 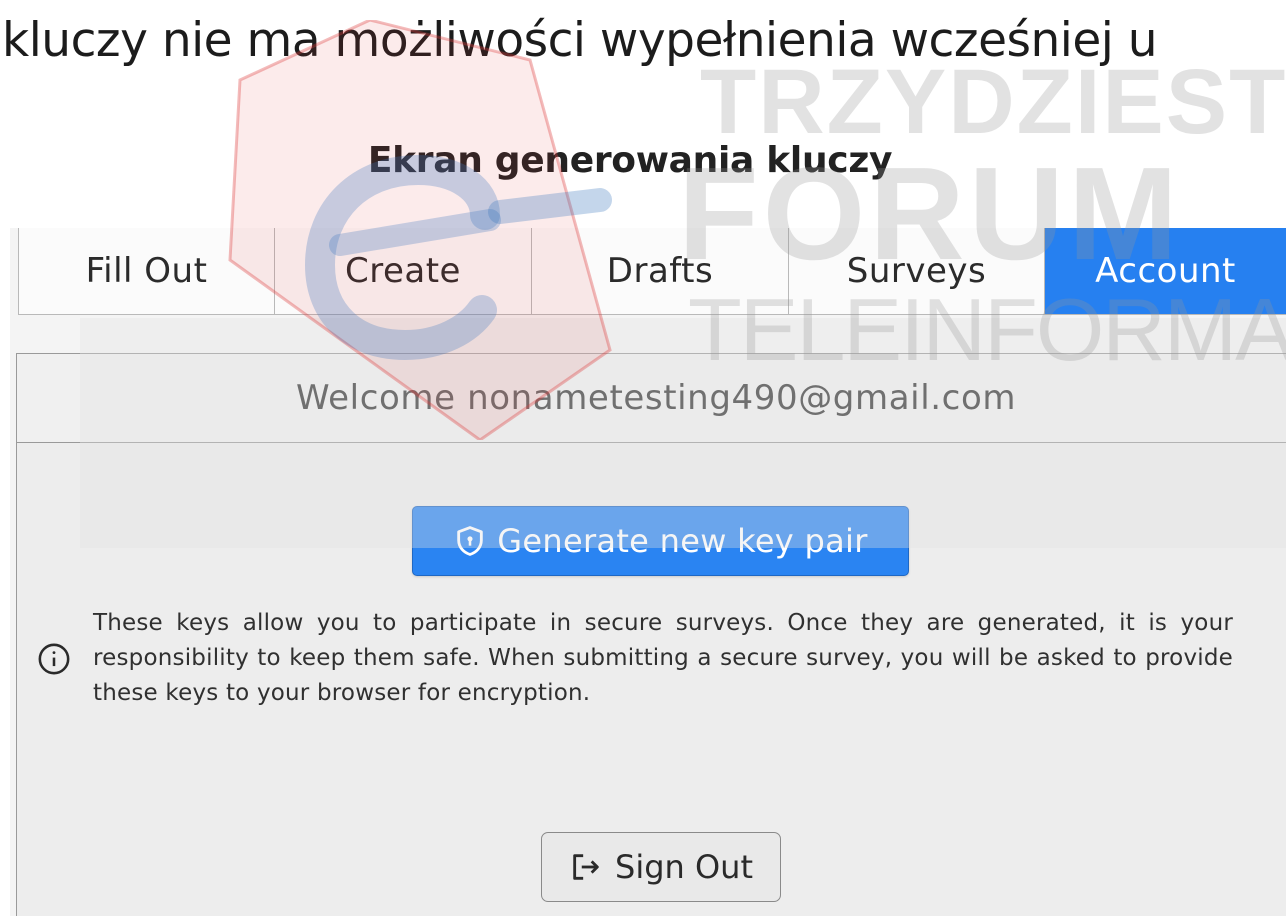 I want to click on generate-key-pair-button: Generate new key pair, so click(x=660, y=541).